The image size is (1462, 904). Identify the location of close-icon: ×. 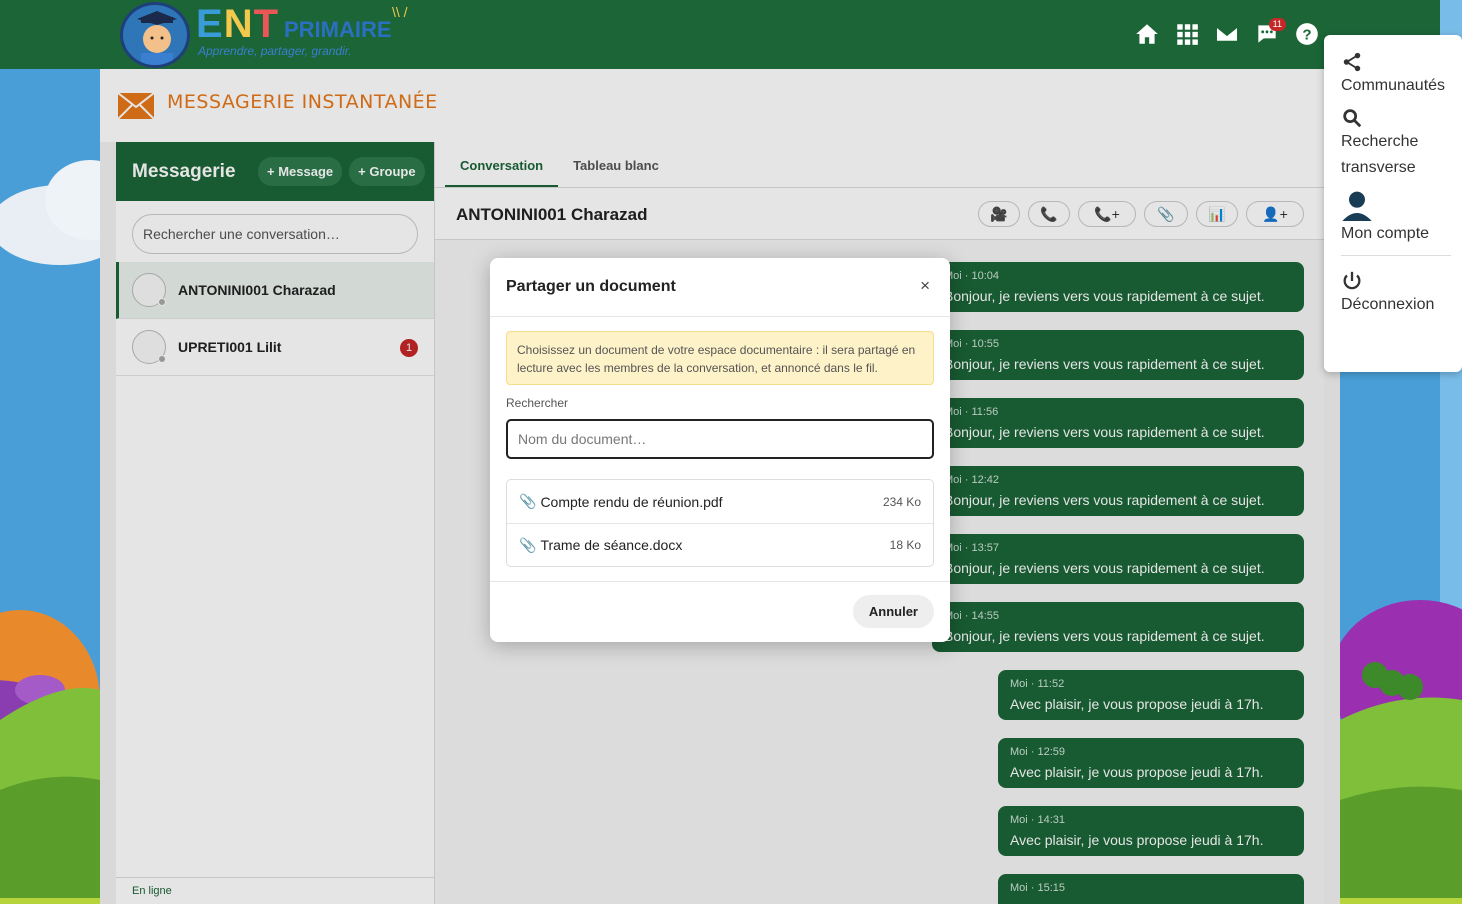
(925, 286).